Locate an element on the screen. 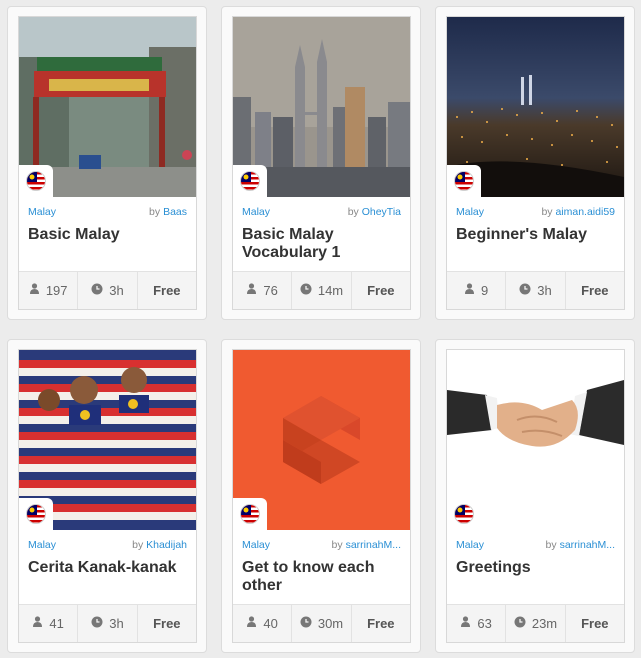 The height and width of the screenshot is (658, 641). duration-stat: 14m is located at coordinates (322, 290).